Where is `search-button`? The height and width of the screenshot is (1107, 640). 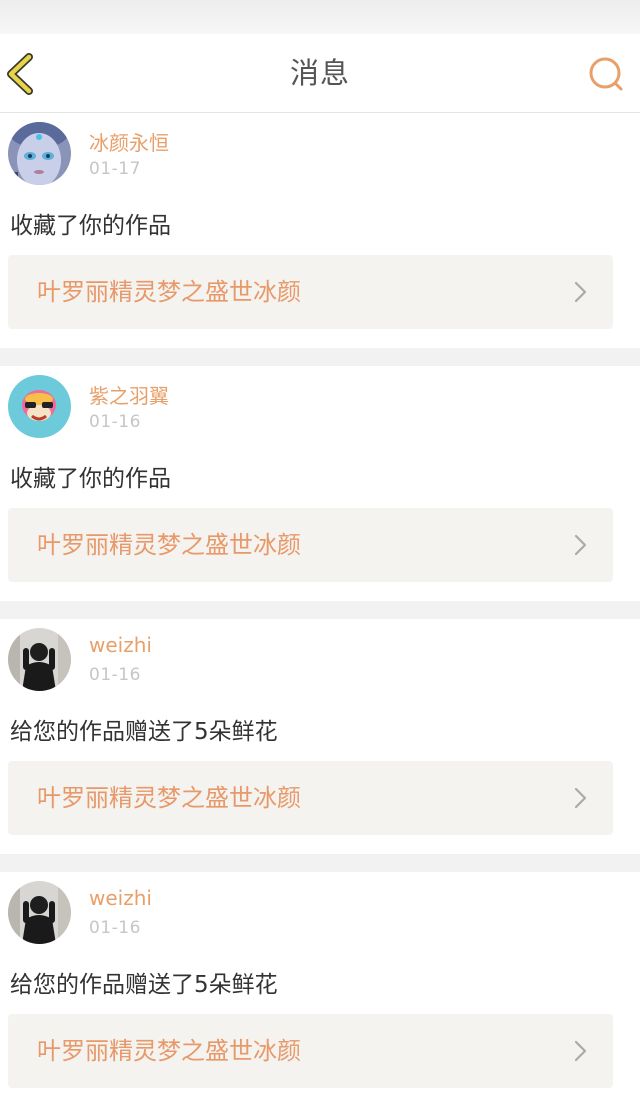 search-button is located at coordinates (606, 74).